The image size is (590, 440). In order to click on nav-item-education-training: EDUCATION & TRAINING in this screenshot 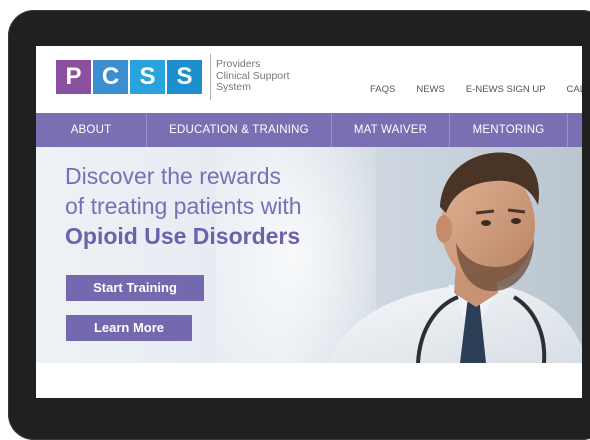, I will do `click(239, 130)`.